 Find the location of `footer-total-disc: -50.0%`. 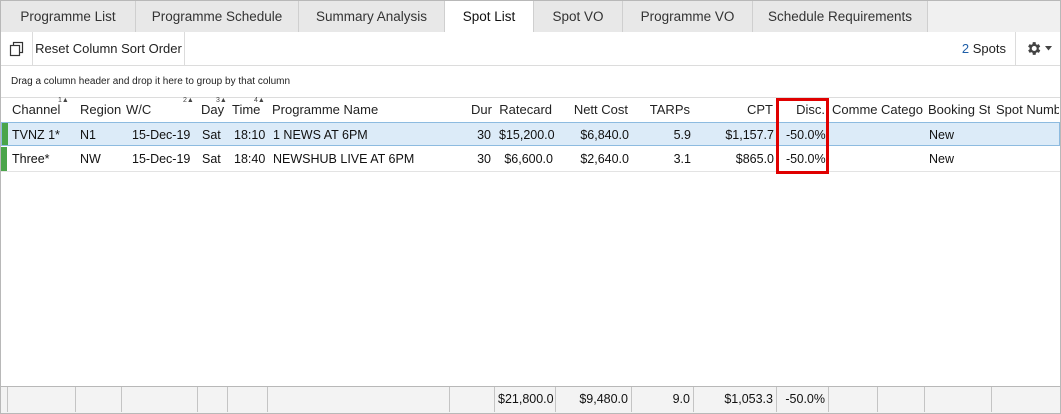

footer-total-disc: -50.0% is located at coordinates (803, 399).